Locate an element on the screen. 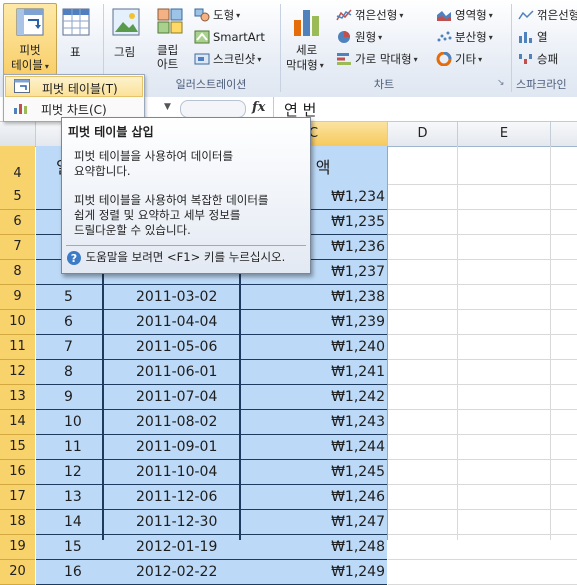  row-header-11: 11 is located at coordinates (17, 347).